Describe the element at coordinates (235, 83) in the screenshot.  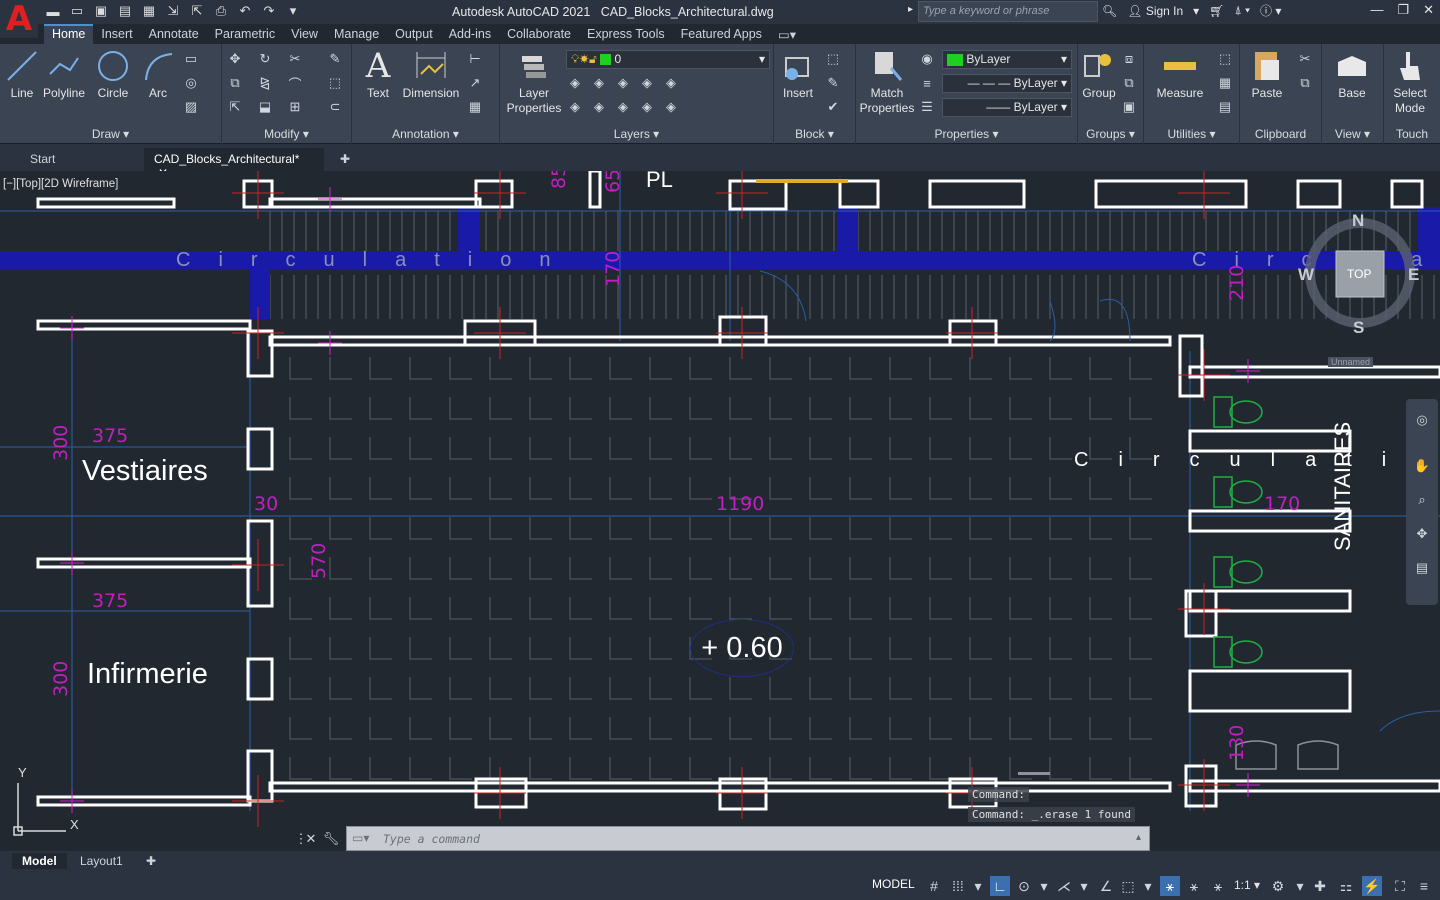
I see `copy-icon: ⧉` at that location.